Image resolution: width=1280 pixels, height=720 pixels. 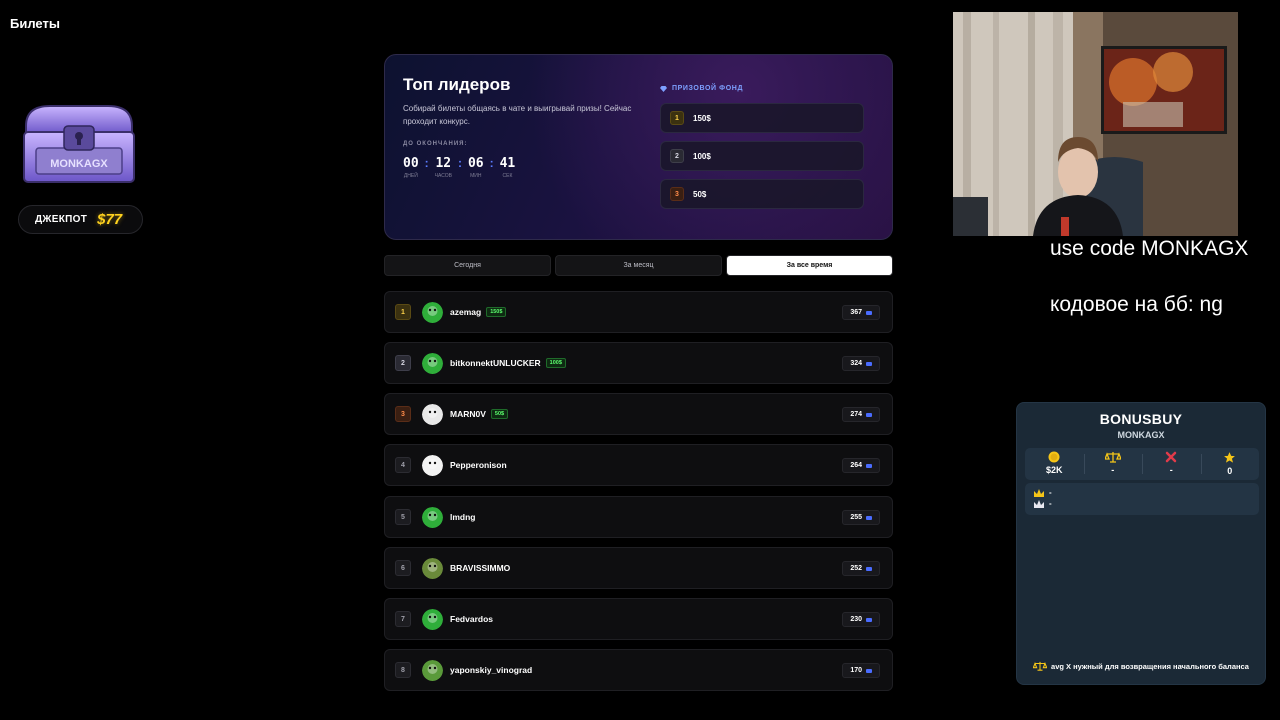 I want to click on period-tabs: Сегодня За месяц За все время, so click(x=638, y=265).